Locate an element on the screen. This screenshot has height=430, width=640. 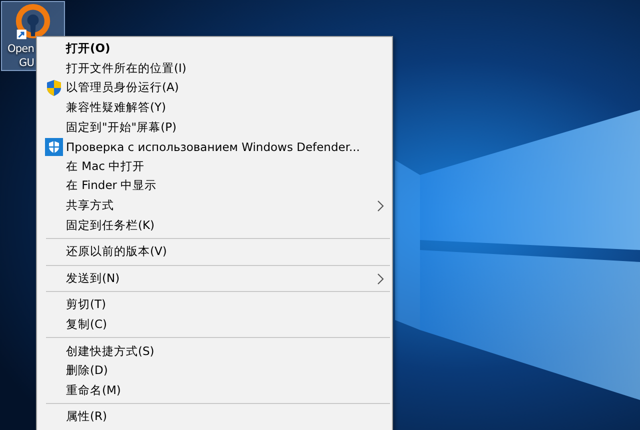
menu-item: 属性(R) is located at coordinates (214, 417).